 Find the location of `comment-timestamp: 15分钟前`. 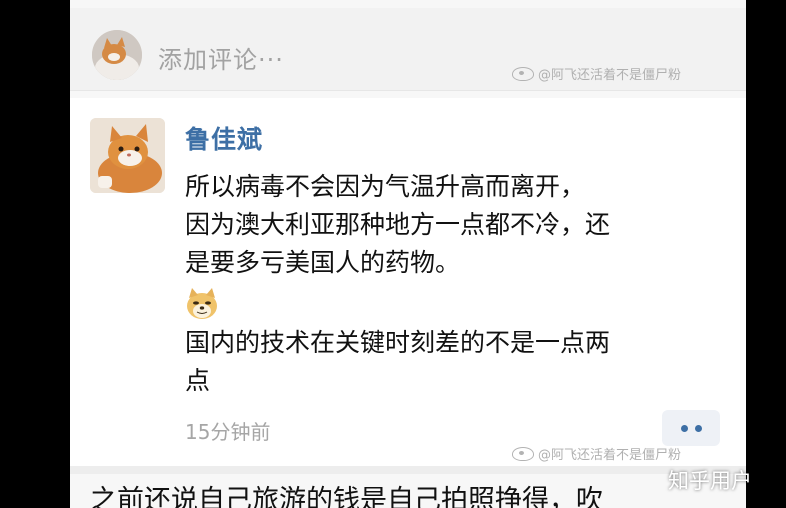

comment-timestamp: 15分钟前 is located at coordinates (228, 432).